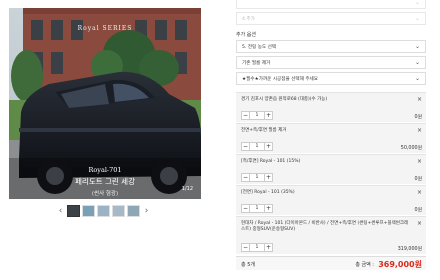  I want to click on order-total: 총 5개 총 금액 : 369,000원, so click(331, 263).